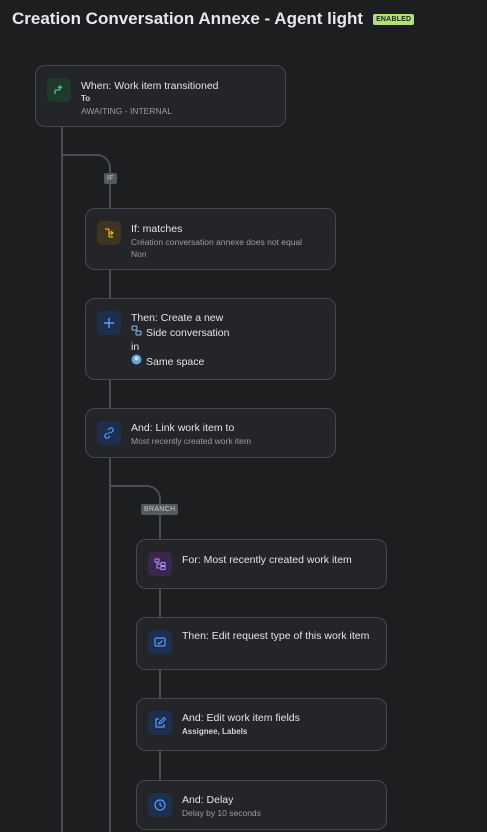 This screenshot has width=487, height=832. What do you see at coordinates (188, 332) in the screenshot?
I see `create-item-type: Side conversation` at bounding box center [188, 332].